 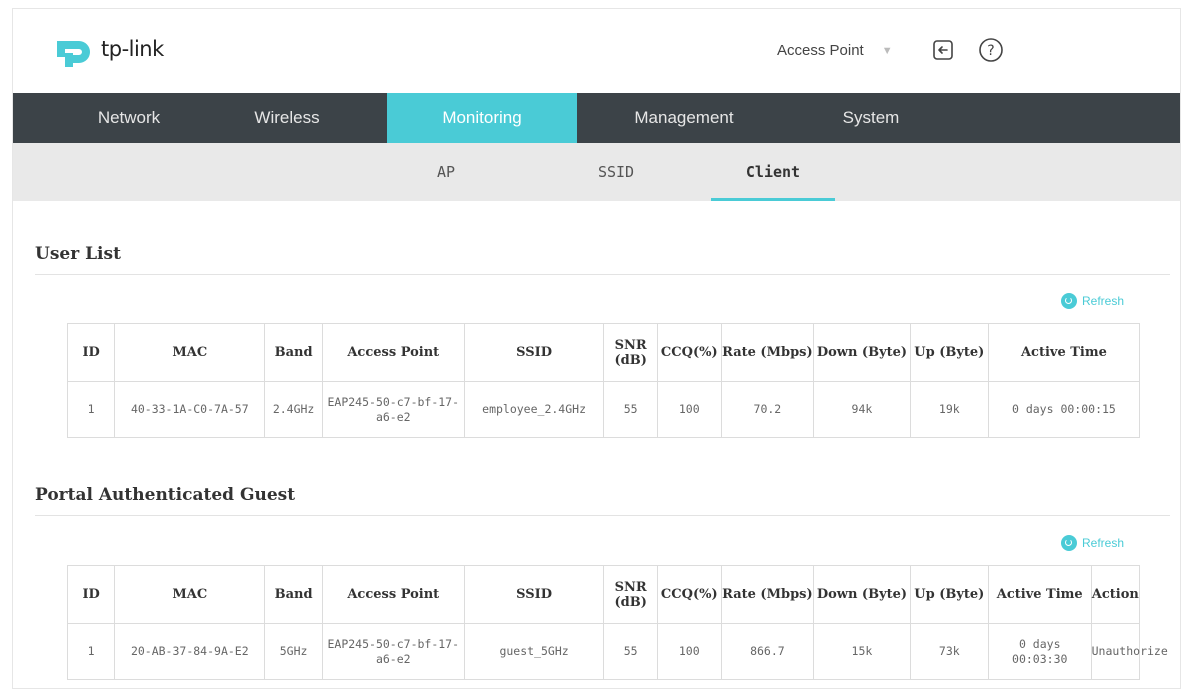 I want to click on nav-item-label: Network, so click(x=129, y=117).